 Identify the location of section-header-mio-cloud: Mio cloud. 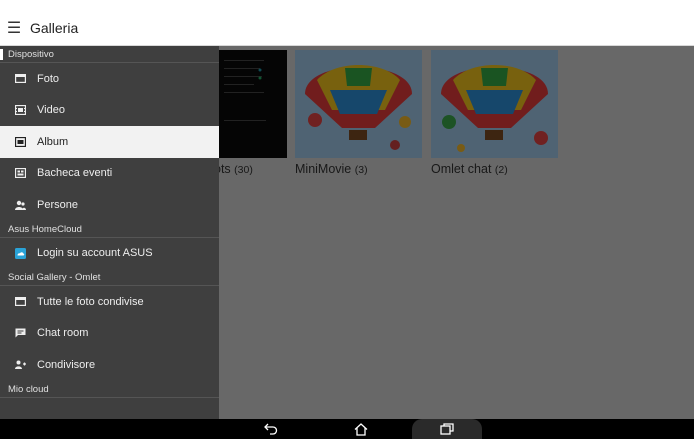
(109, 389).